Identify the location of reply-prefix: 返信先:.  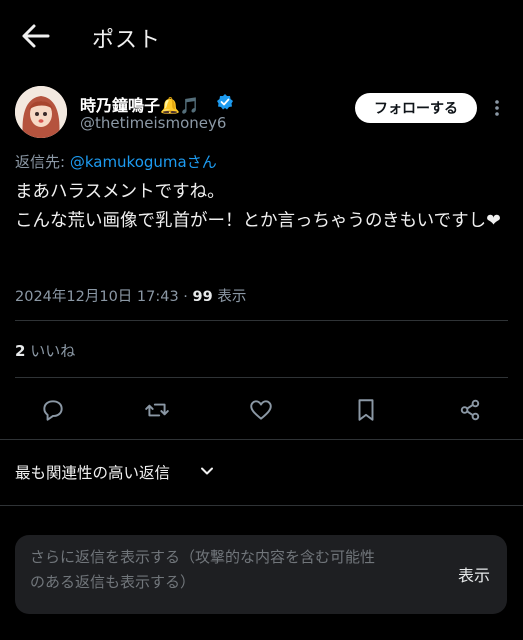
(42, 162).